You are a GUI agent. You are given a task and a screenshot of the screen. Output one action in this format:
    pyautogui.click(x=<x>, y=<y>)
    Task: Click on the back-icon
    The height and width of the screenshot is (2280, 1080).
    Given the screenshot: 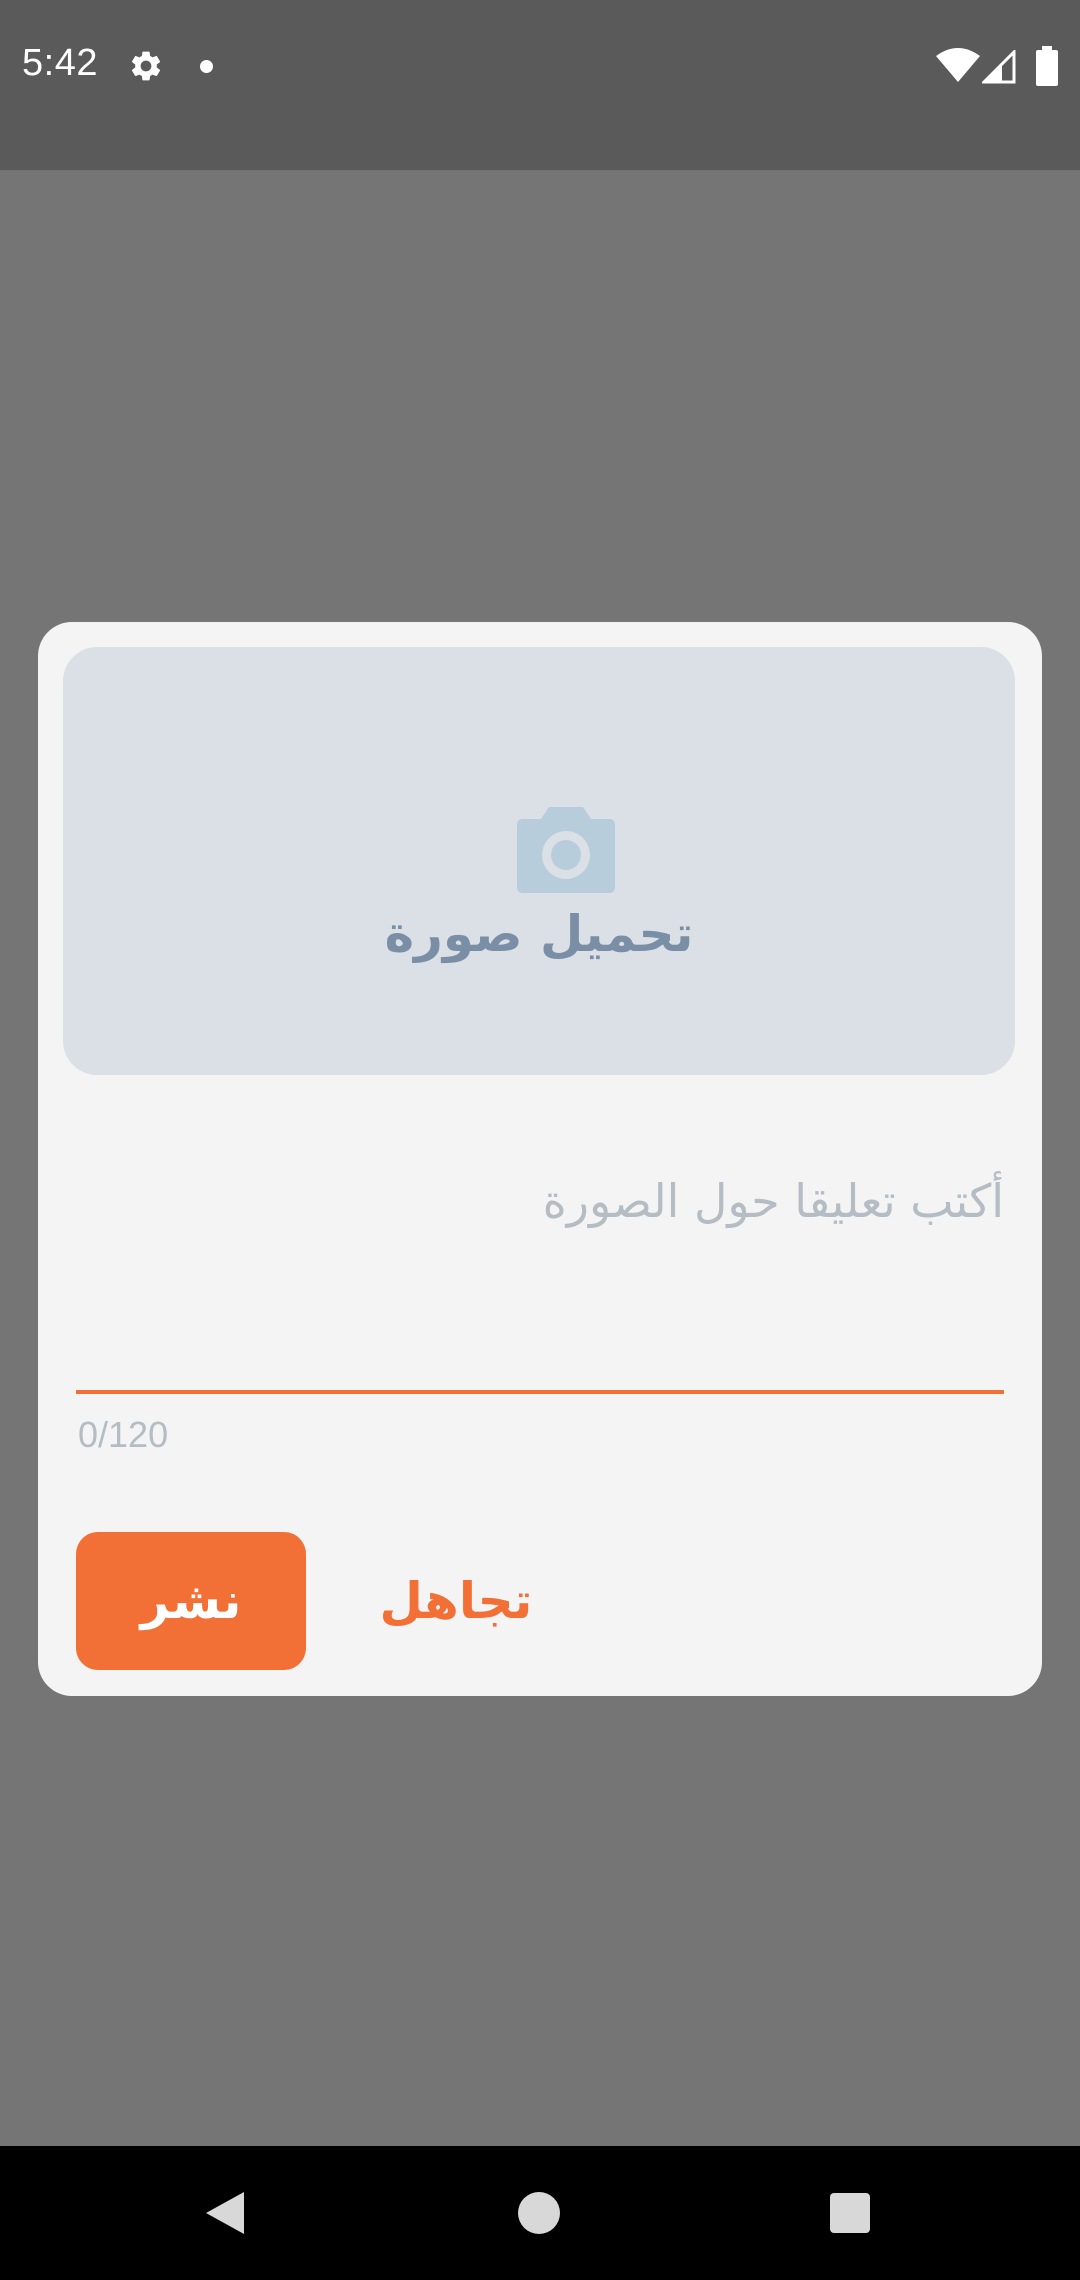 What is the action you would take?
    pyautogui.click(x=225, y=2213)
    